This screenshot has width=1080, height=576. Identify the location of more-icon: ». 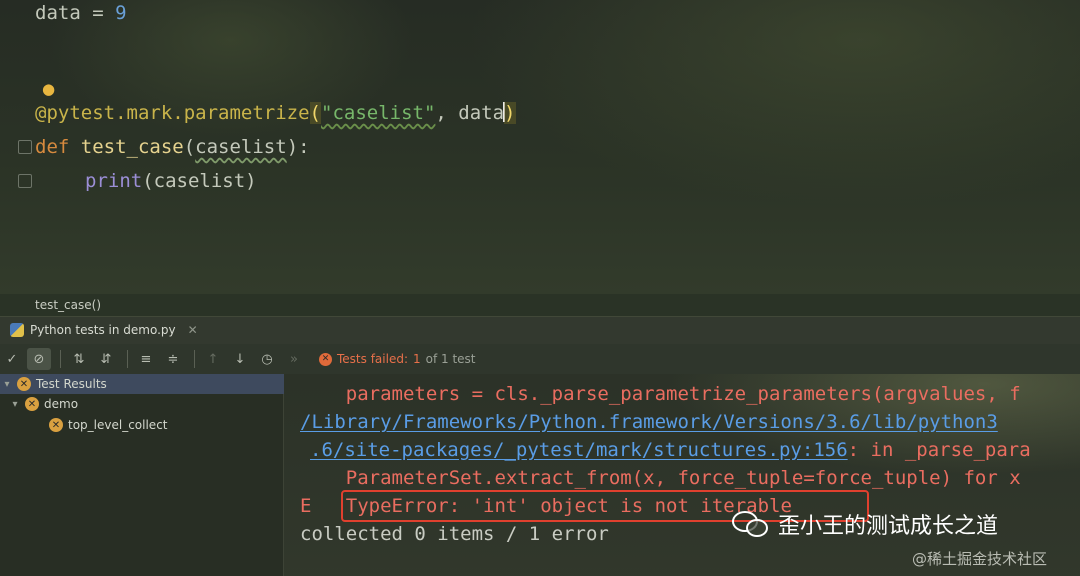
(294, 359).